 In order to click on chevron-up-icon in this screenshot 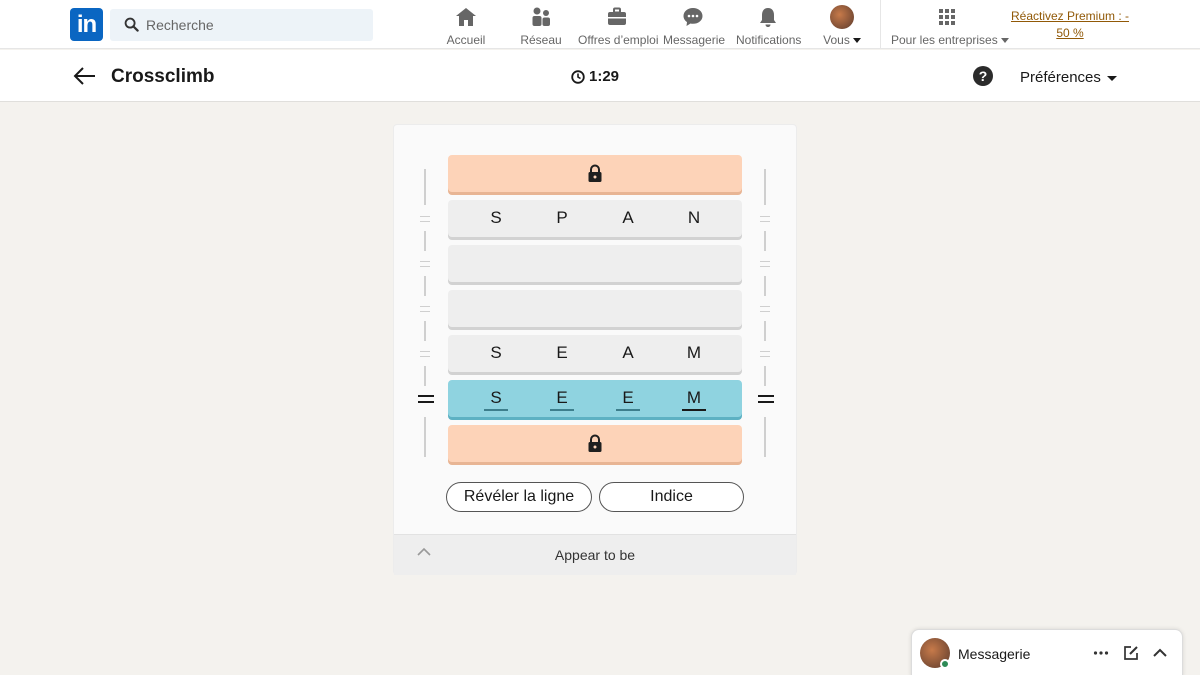, I will do `click(1160, 653)`.